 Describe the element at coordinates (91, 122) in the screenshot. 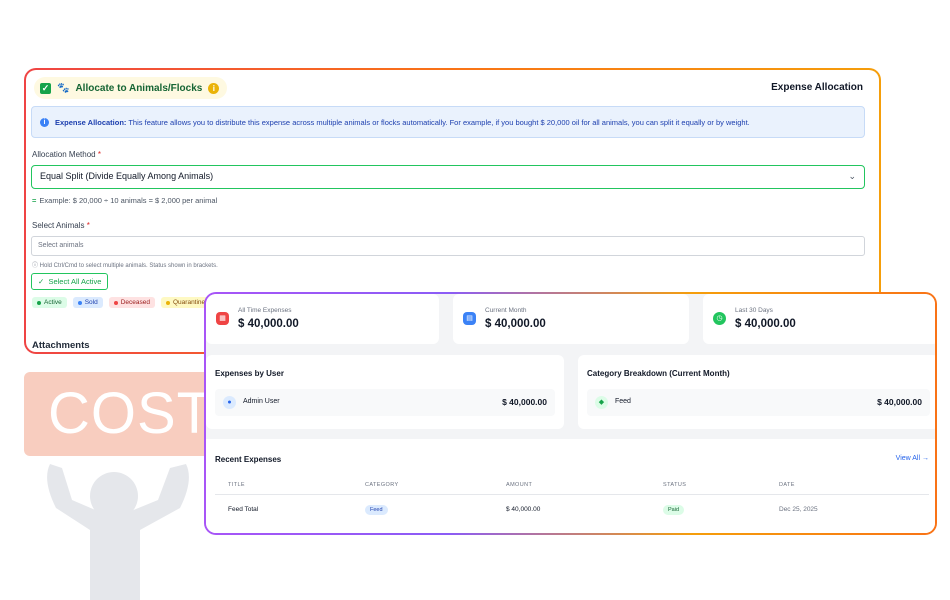

I see `info-bold: Expense Allocation:` at that location.